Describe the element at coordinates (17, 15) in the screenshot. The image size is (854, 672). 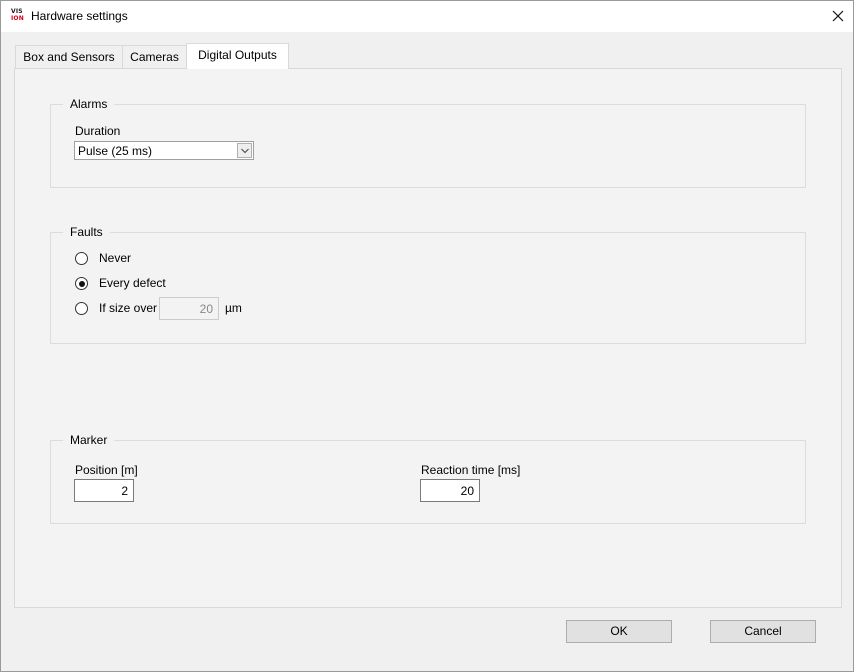
I see `app-logo-icon: VIS ION` at that location.